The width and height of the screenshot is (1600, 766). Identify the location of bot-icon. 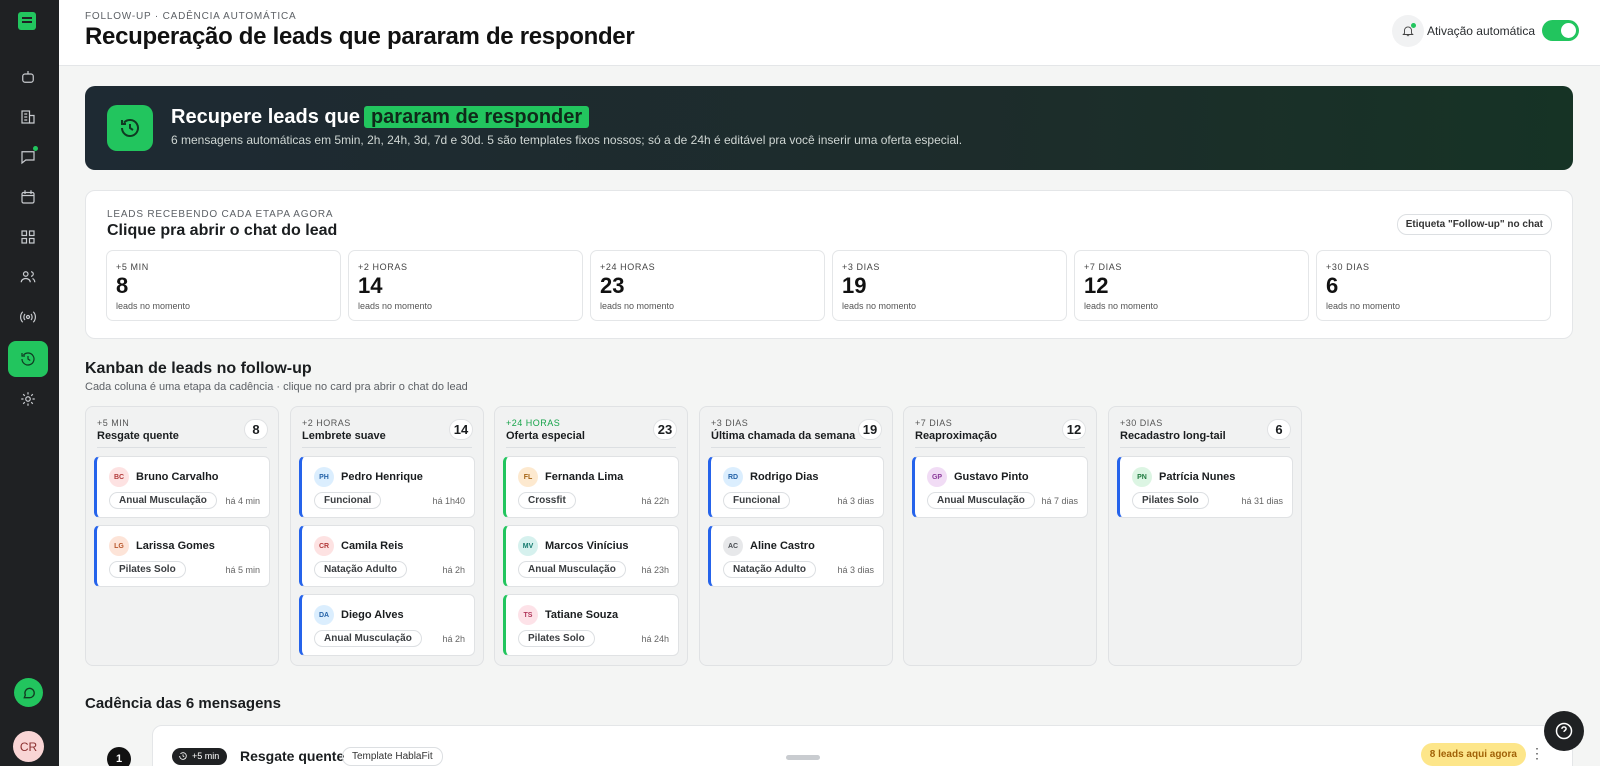
(28, 77).